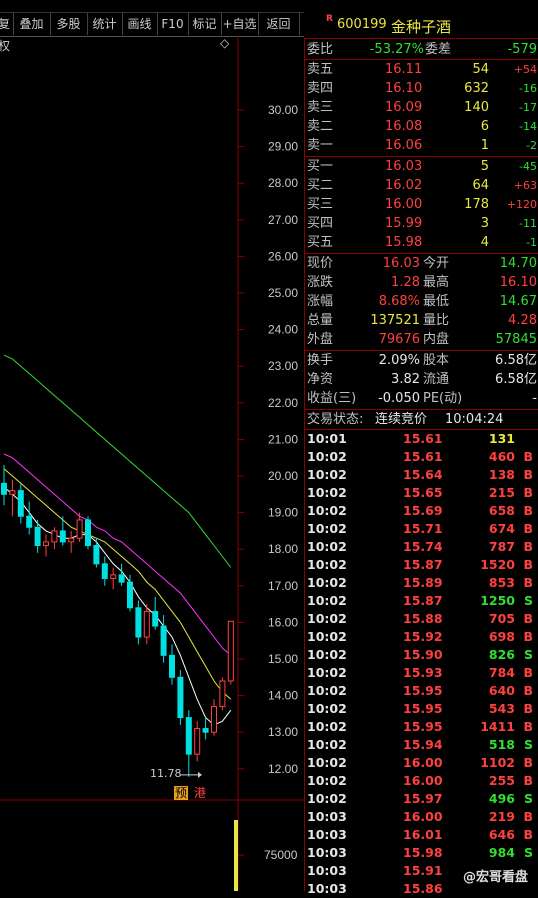 The height and width of the screenshot is (898, 538). What do you see at coordinates (423, 798) in the screenshot?
I see `tick-price: 15.97` at bounding box center [423, 798].